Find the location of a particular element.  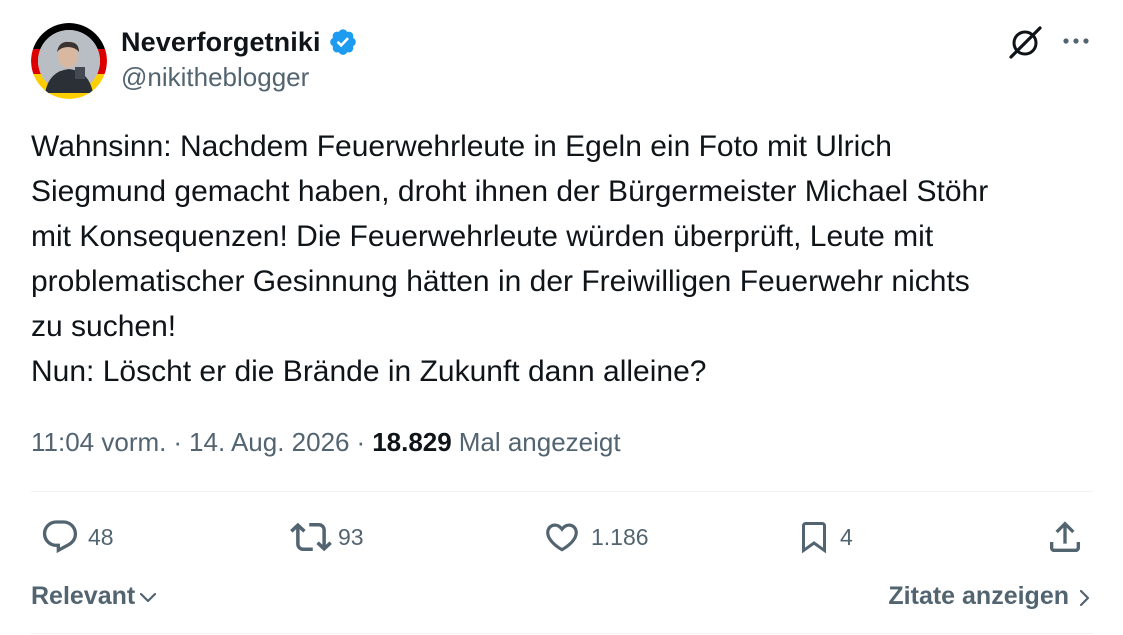

avatar-image is located at coordinates (69, 61).